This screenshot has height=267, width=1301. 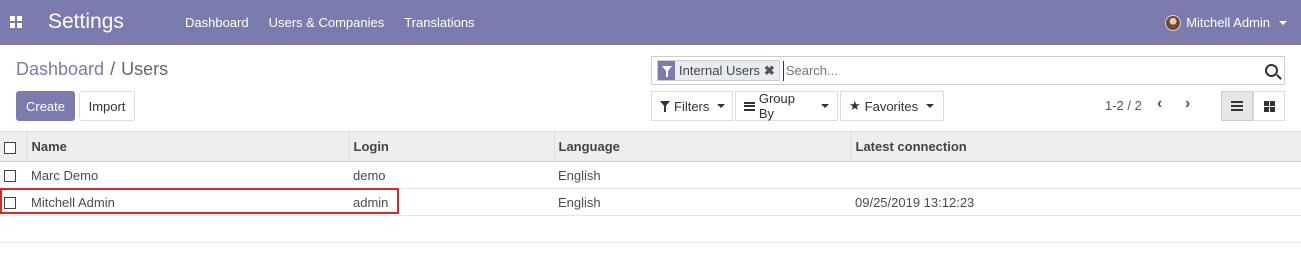 I want to click on search-input, so click(x=1017, y=70).